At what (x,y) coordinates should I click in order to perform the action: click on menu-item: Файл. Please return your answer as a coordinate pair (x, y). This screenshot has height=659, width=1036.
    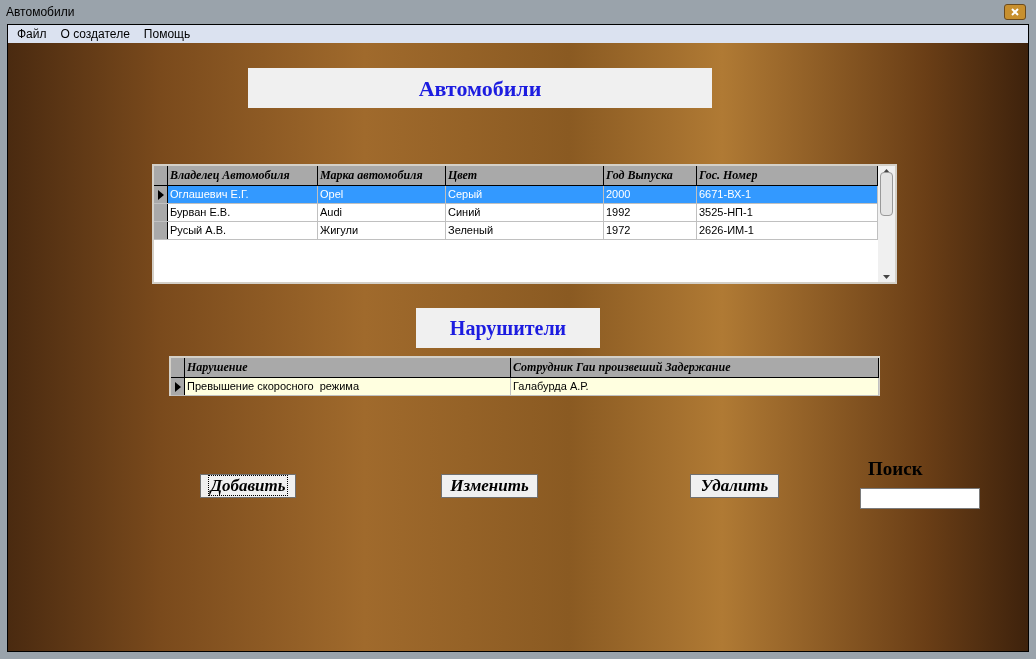
    Looking at the image, I should click on (32, 34).